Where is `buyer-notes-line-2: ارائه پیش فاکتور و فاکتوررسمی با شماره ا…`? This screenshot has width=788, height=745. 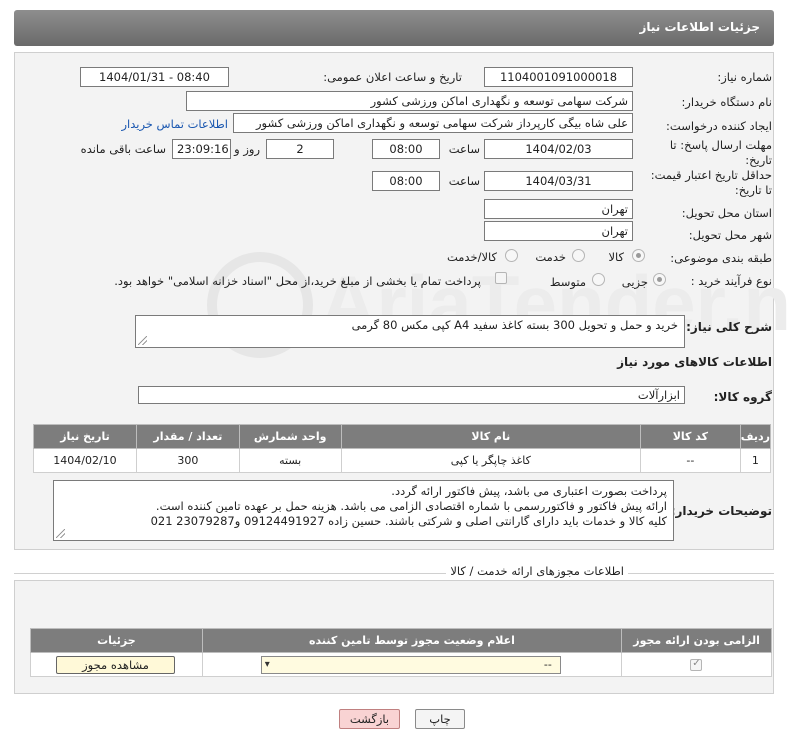
buyer-notes-line-2: ارائه پیش فاکتور و فاکتوررسمی با شماره ا… is located at coordinates (411, 506).